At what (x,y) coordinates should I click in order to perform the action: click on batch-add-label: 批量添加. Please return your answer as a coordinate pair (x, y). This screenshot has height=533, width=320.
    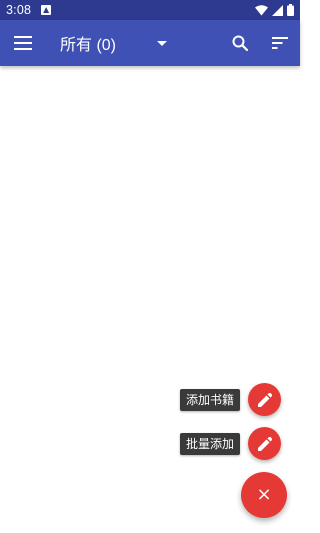
    Looking at the image, I should click on (210, 443).